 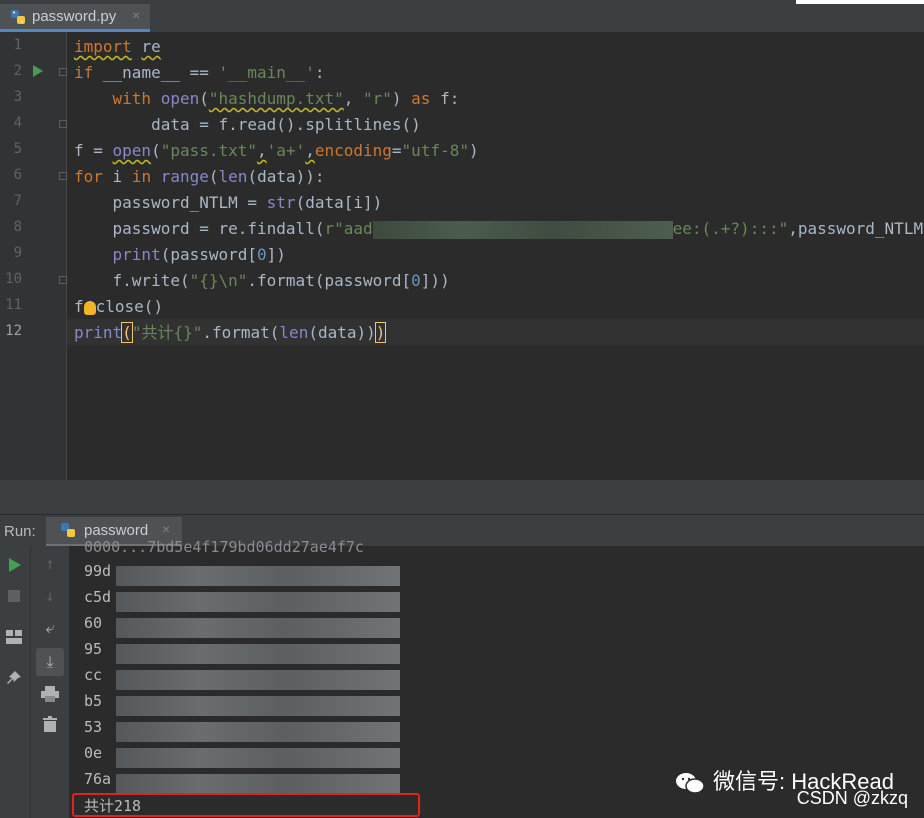 I want to click on scroll-up-icon: ↑, so click(x=50, y=563).